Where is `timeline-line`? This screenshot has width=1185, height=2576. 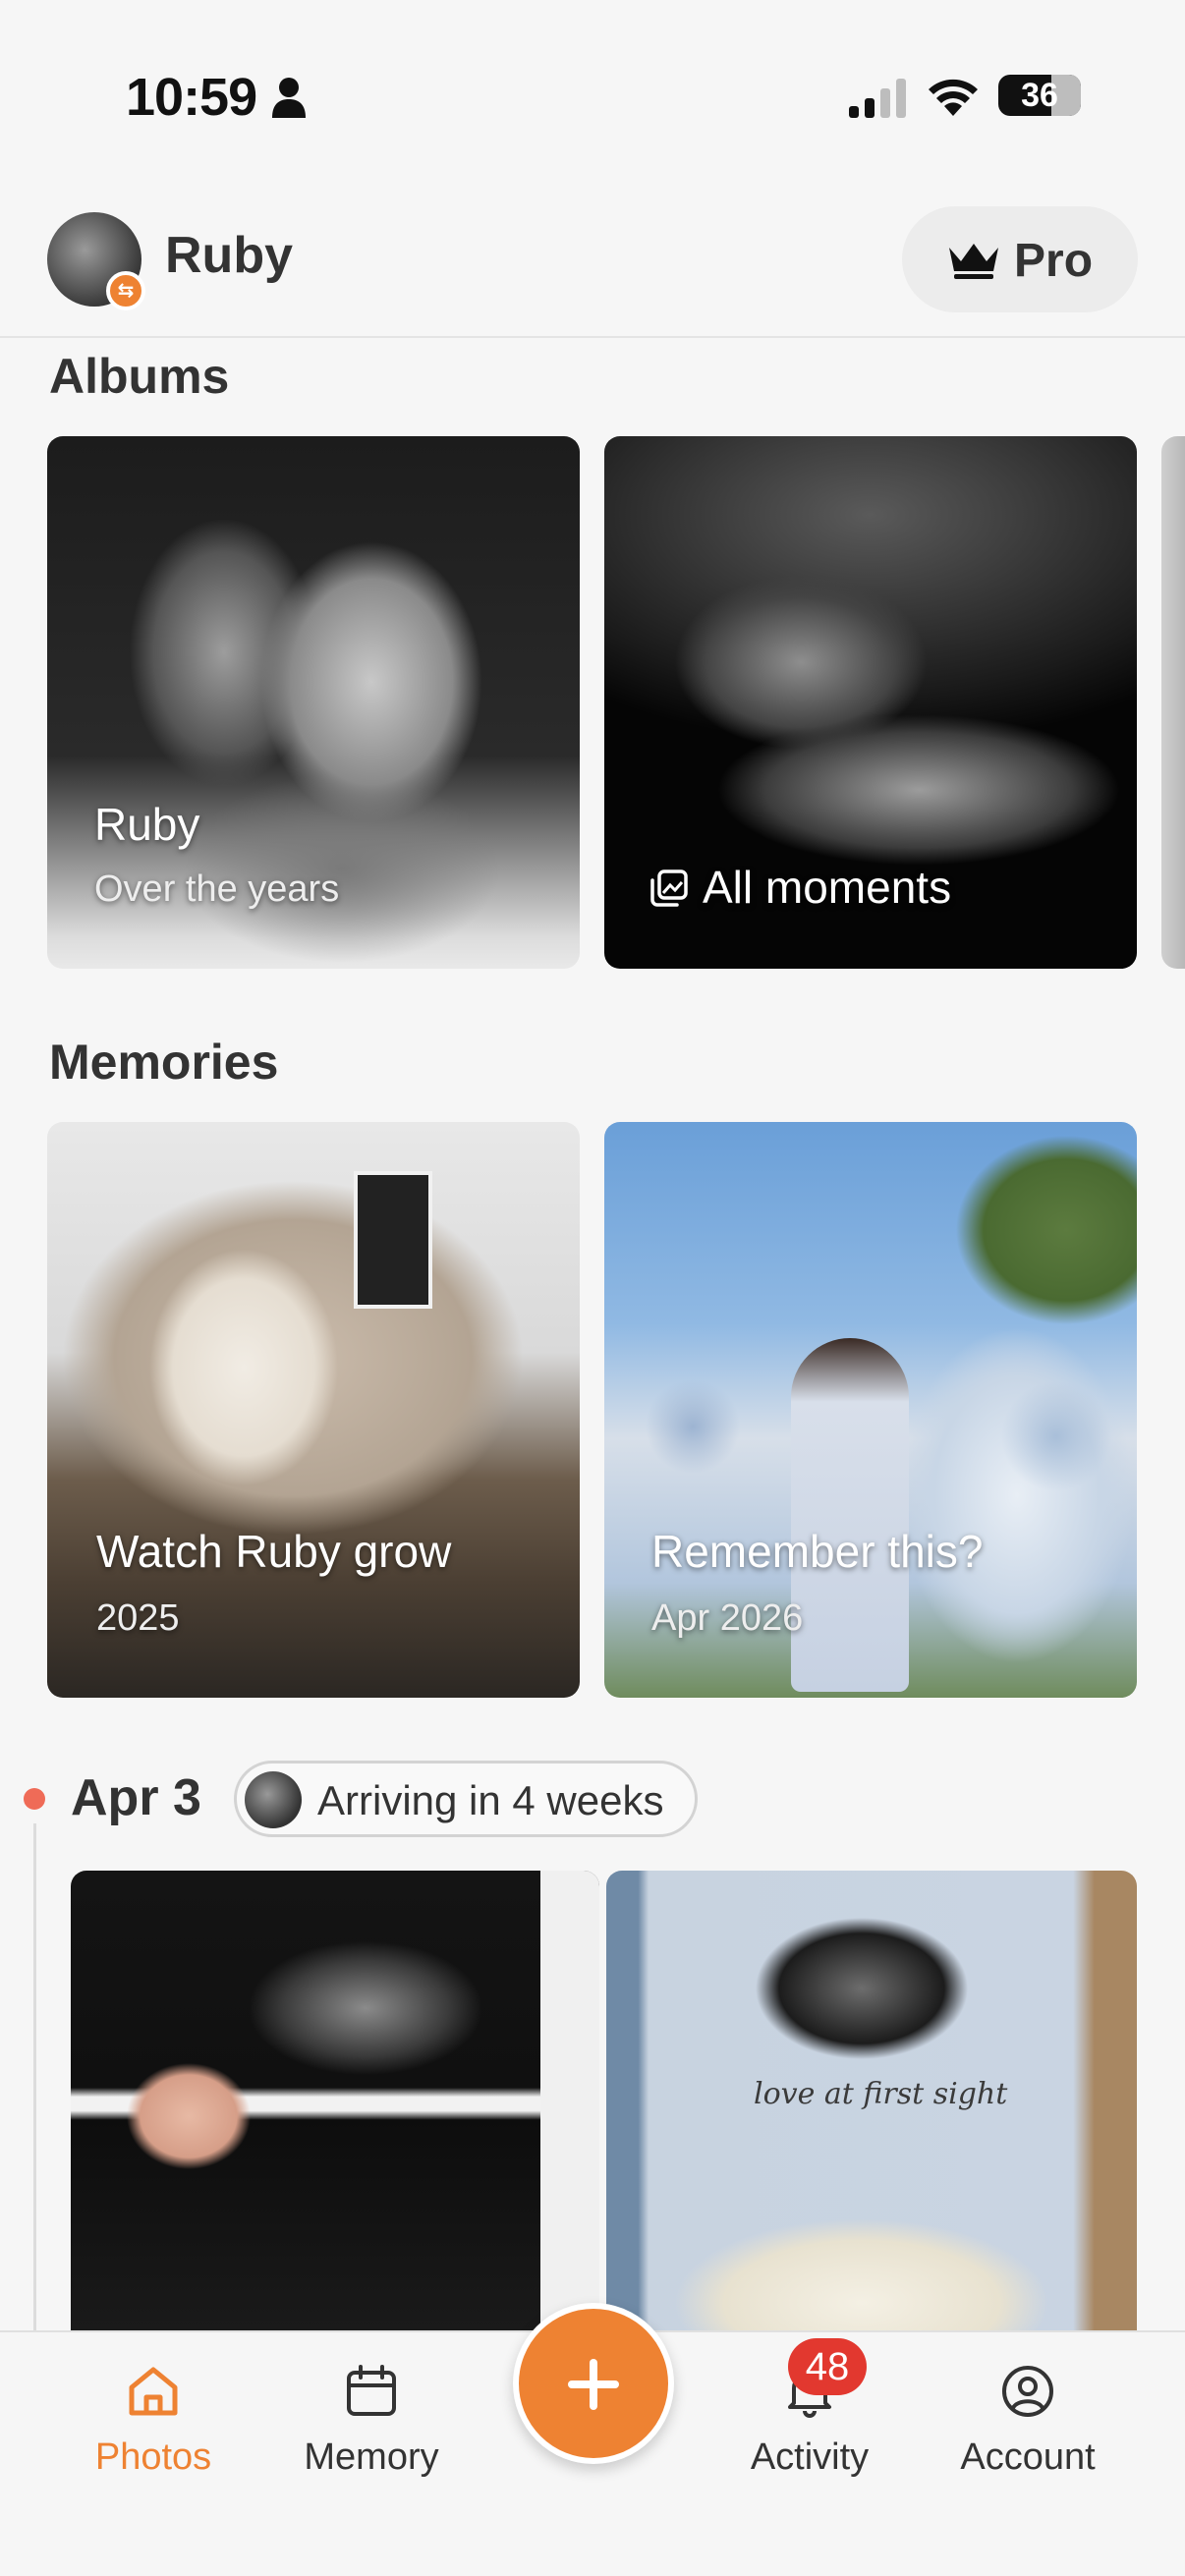
timeline-line is located at coordinates (34, 2078).